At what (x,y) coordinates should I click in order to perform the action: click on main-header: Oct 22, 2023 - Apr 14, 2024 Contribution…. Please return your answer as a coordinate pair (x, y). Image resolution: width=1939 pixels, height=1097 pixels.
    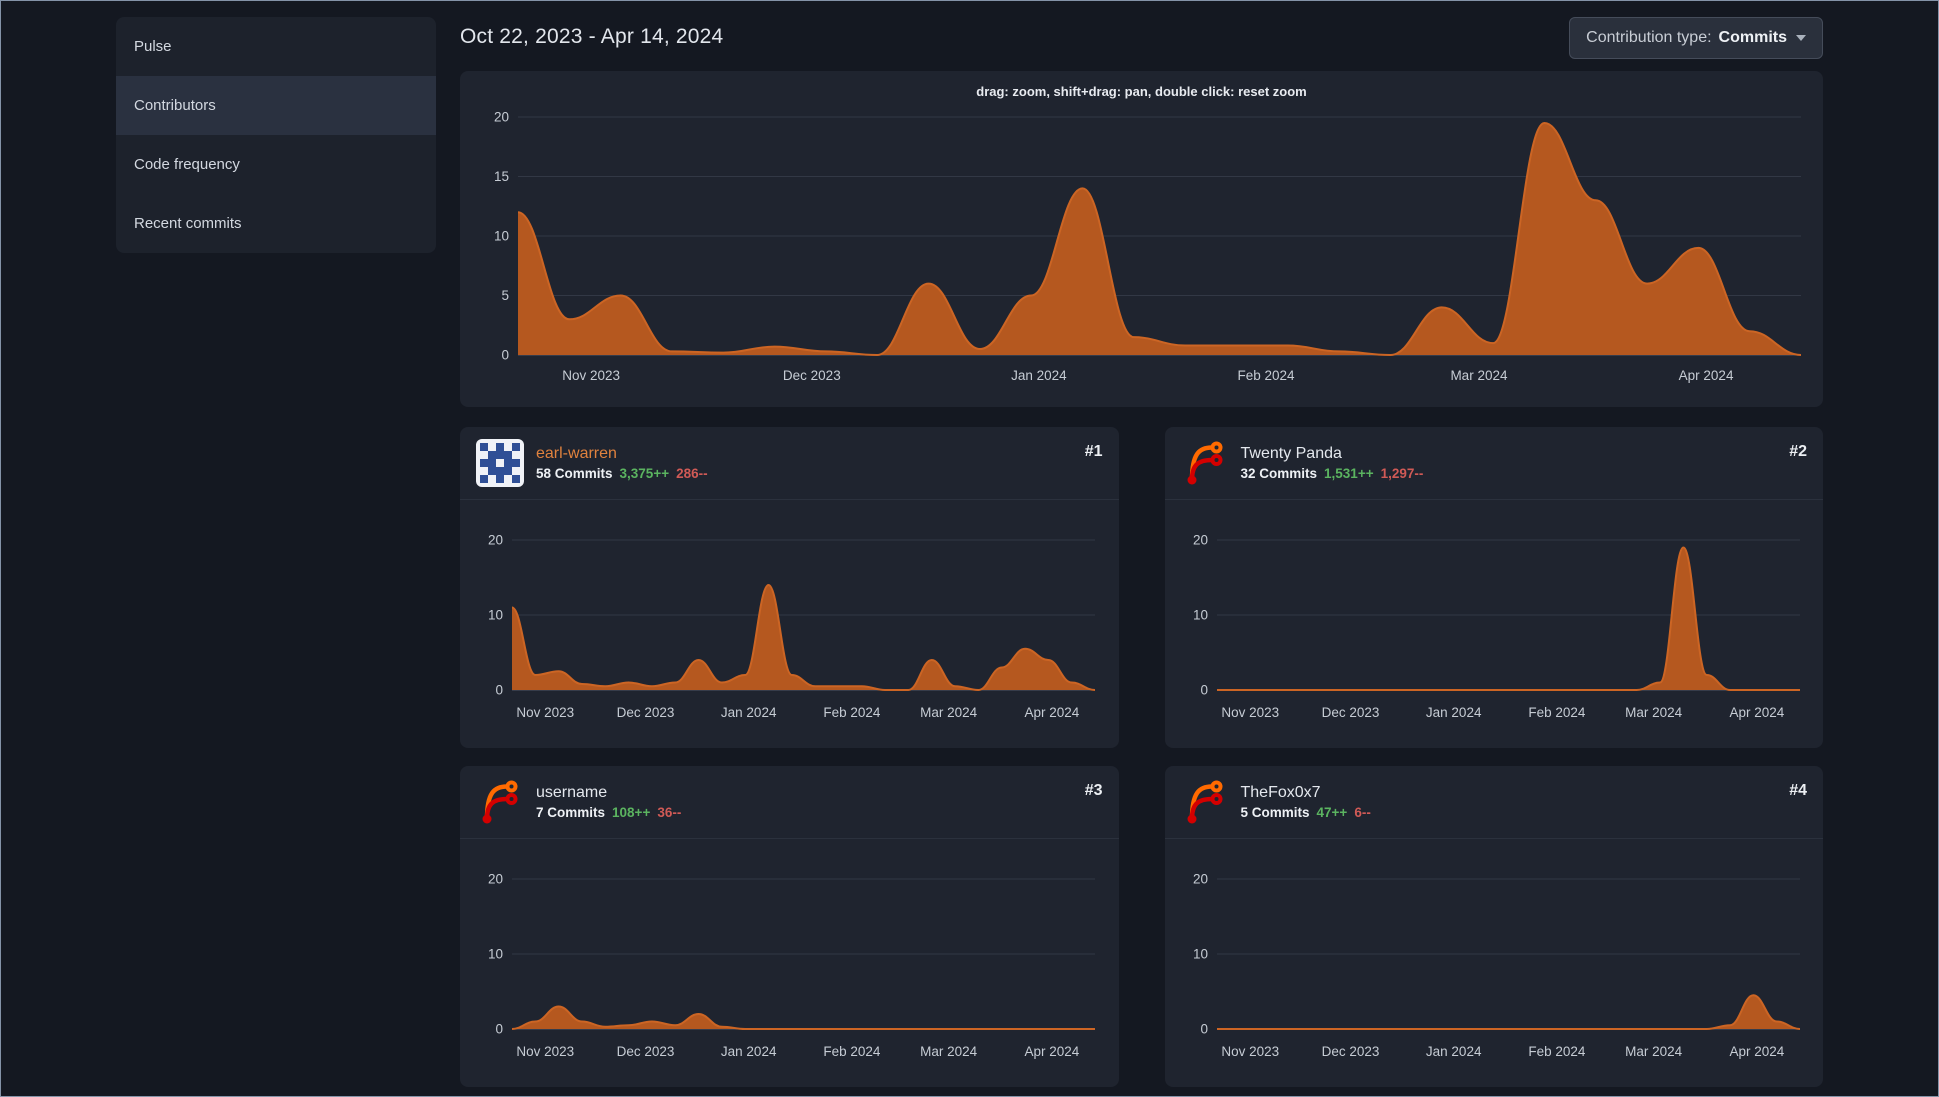
    Looking at the image, I should click on (1141, 38).